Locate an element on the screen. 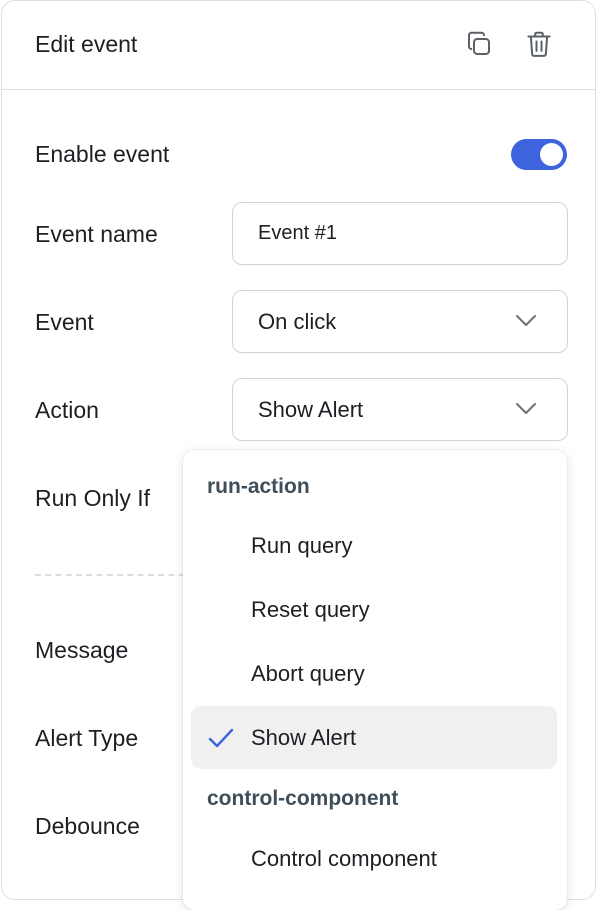  option-show-alert: Show Alert is located at coordinates (374, 737).